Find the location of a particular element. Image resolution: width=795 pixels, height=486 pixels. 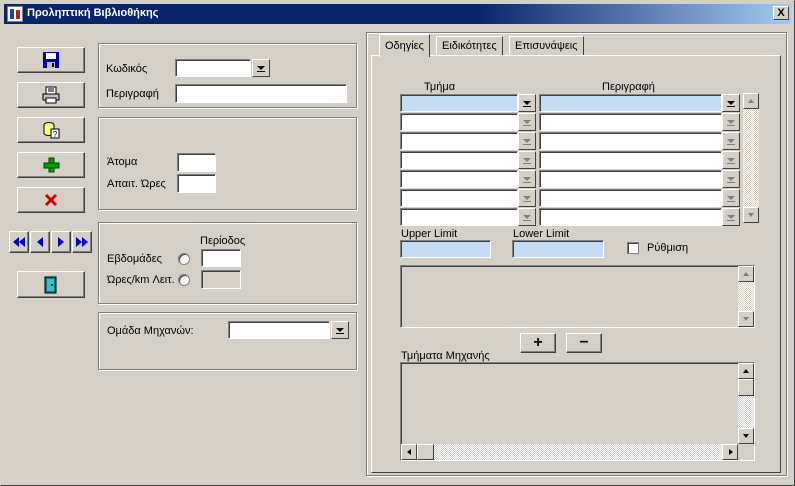

save-button is located at coordinates (51, 60).